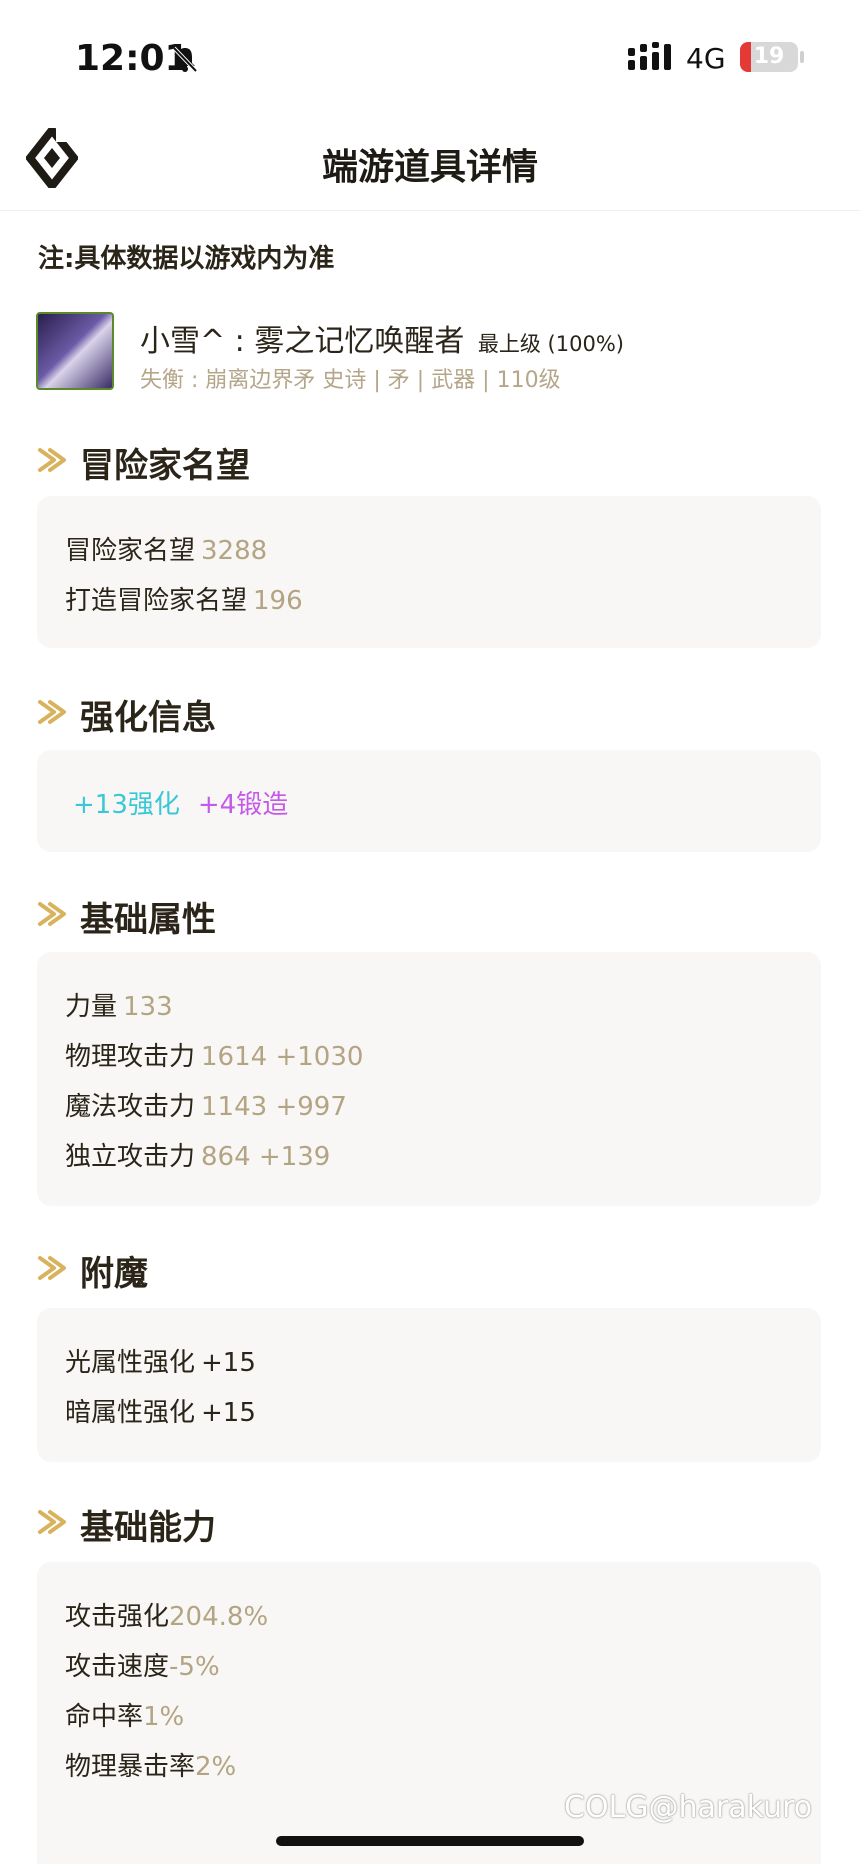 Image resolution: width=860 pixels, height=1864 pixels. Describe the element at coordinates (91, 1007) in the screenshot. I see `stat-label: 力量` at that location.